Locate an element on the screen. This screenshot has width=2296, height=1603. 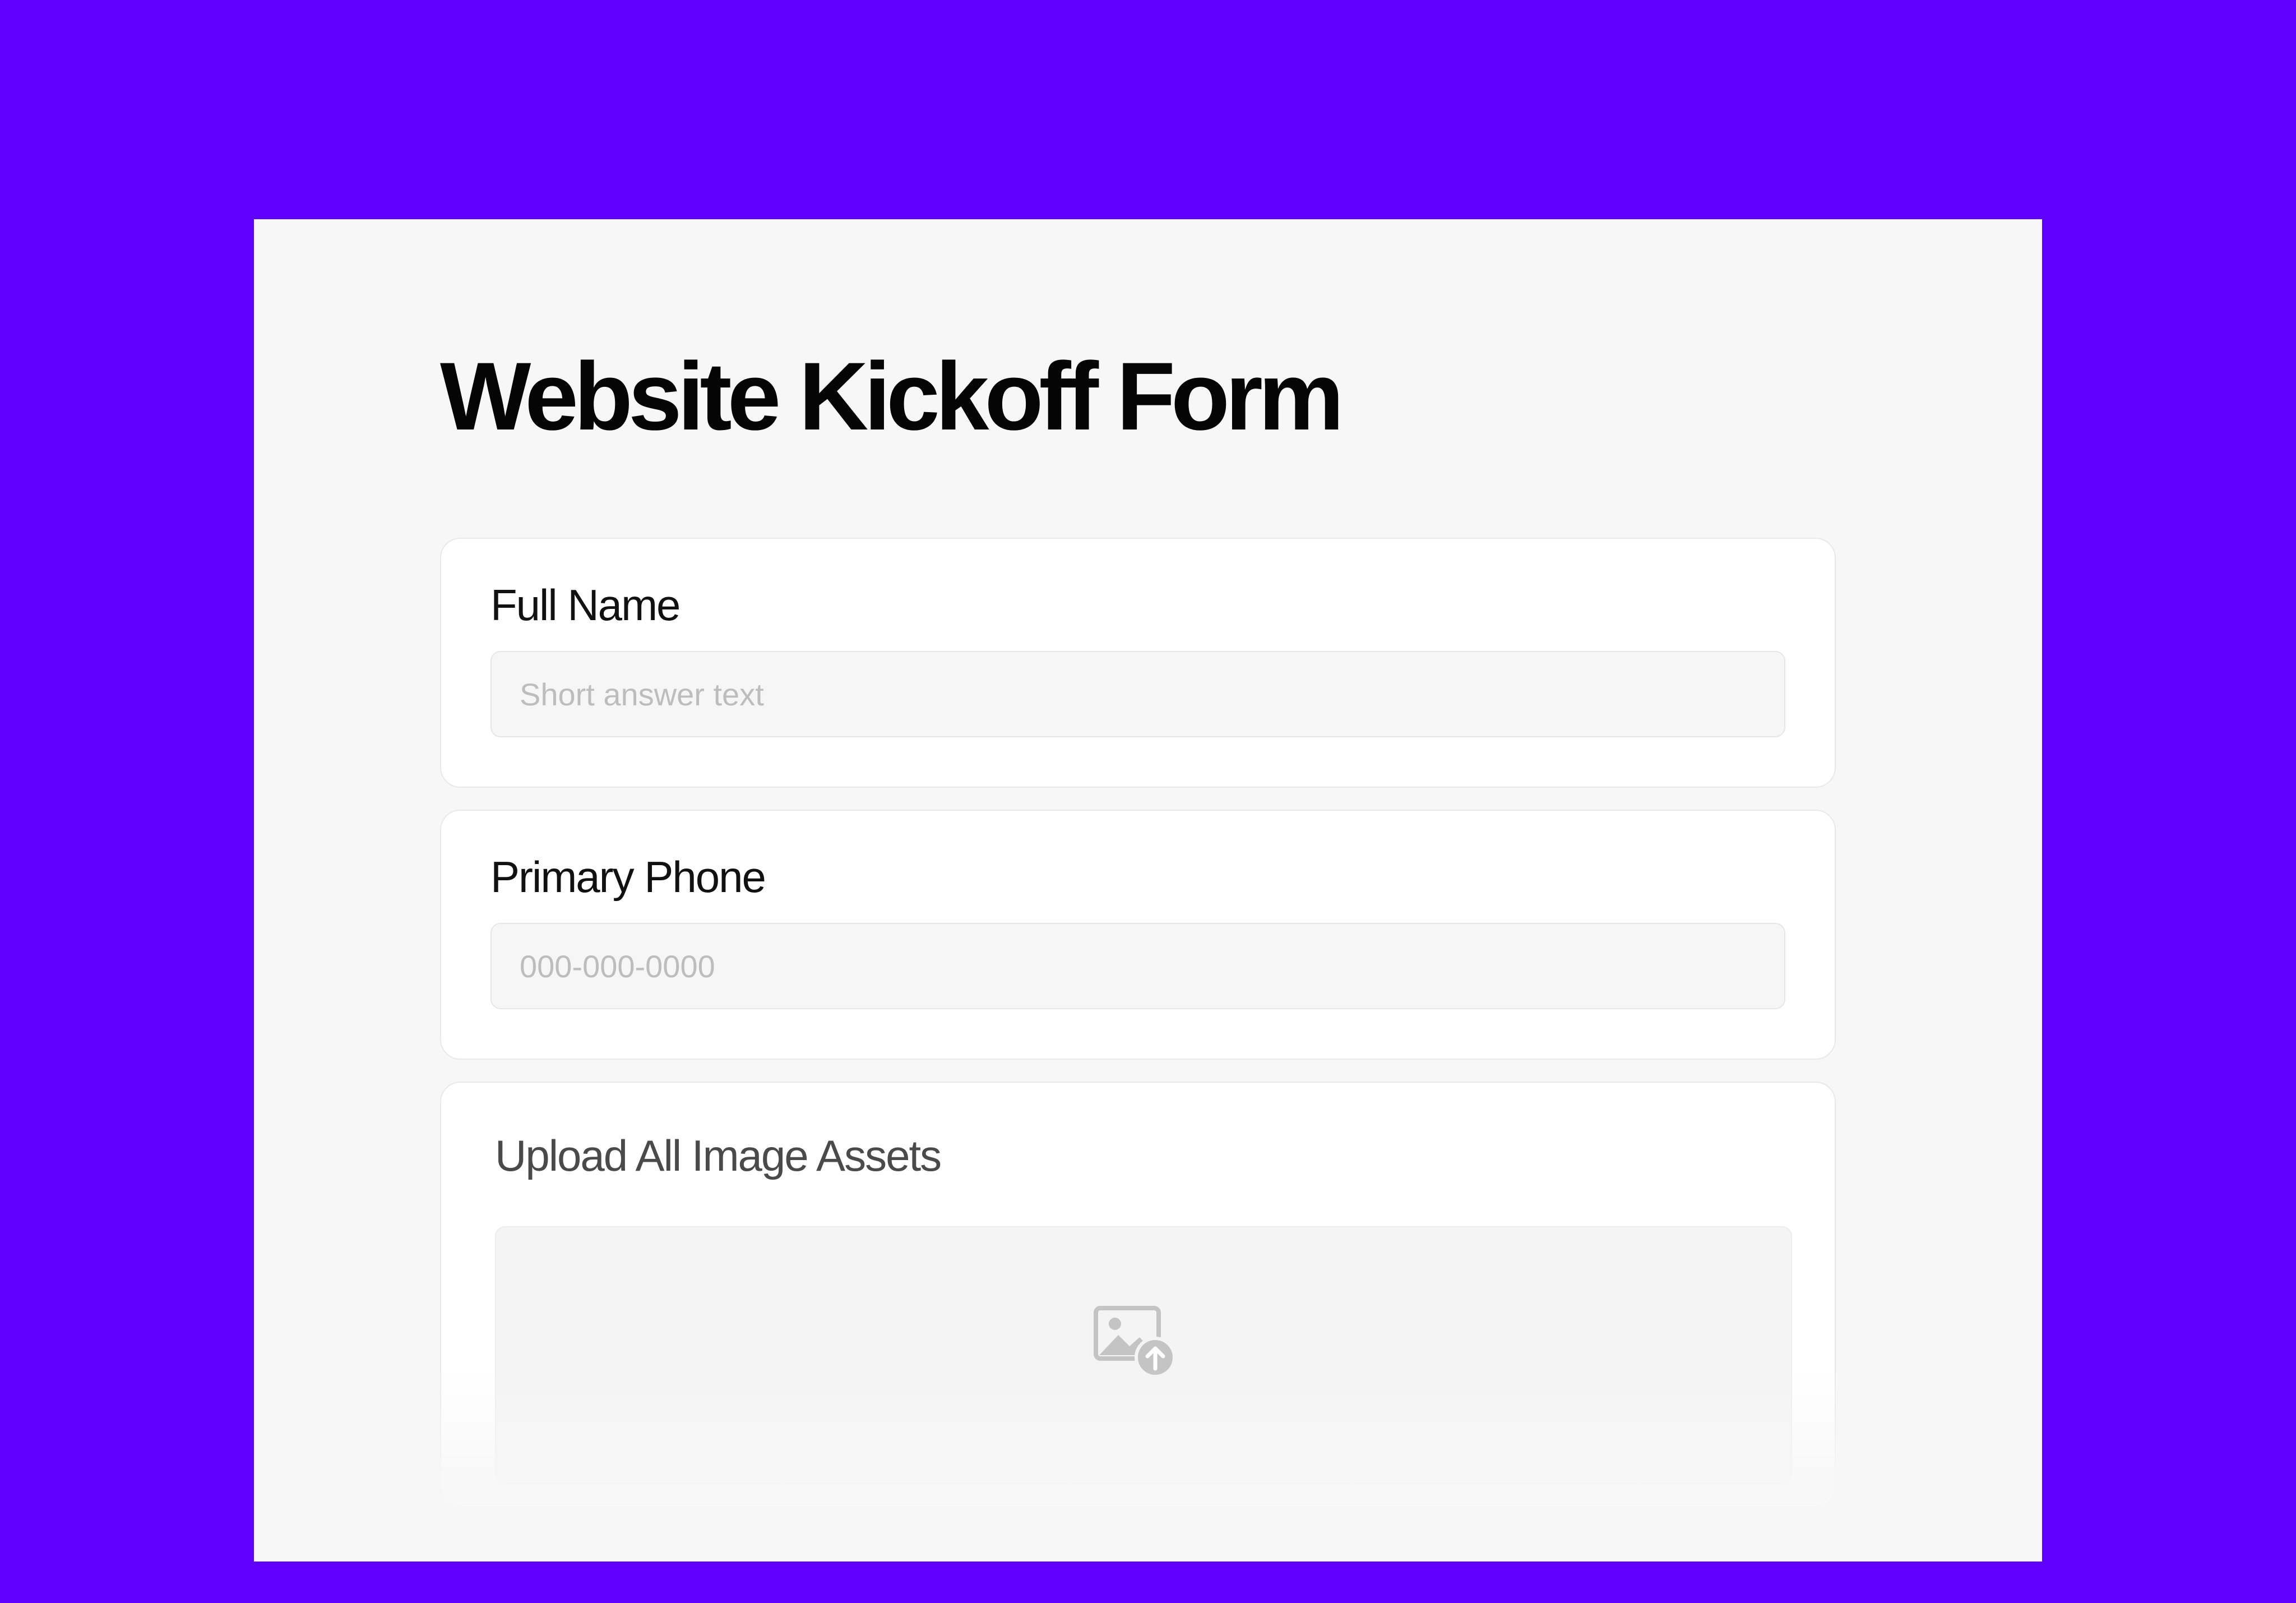
form-title: Website Kickoff Form is located at coordinates (892, 396).